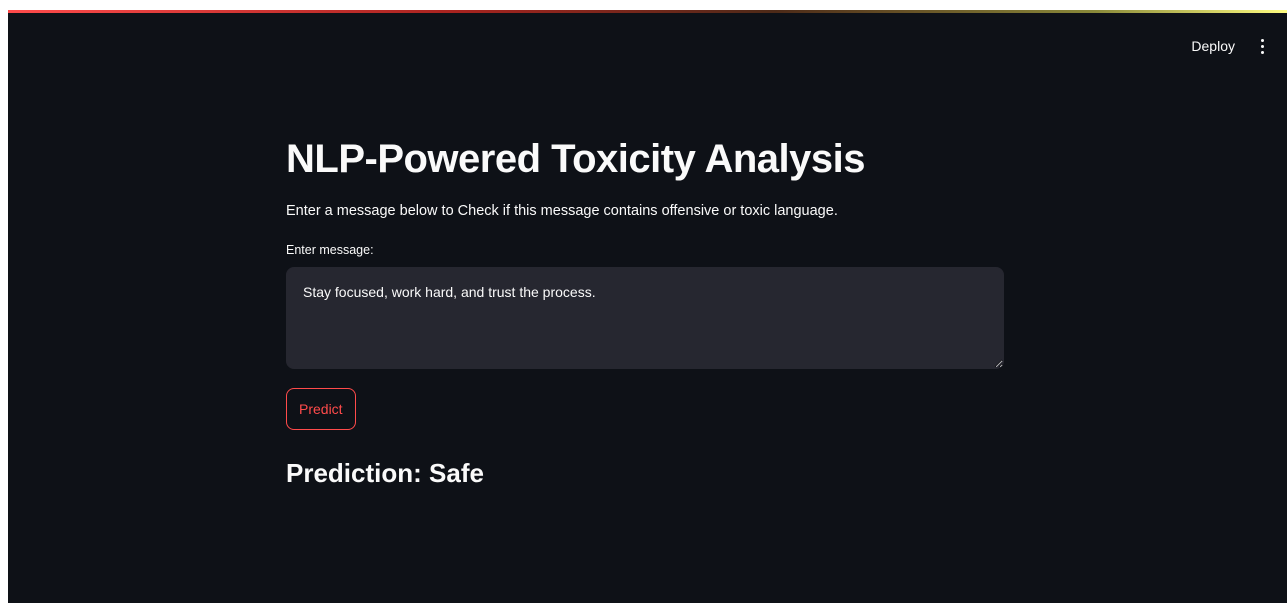 Image resolution: width=1287 pixels, height=603 pixels. What do you see at coordinates (1262, 46) in the screenshot?
I see `kebab-menu-icon` at bounding box center [1262, 46].